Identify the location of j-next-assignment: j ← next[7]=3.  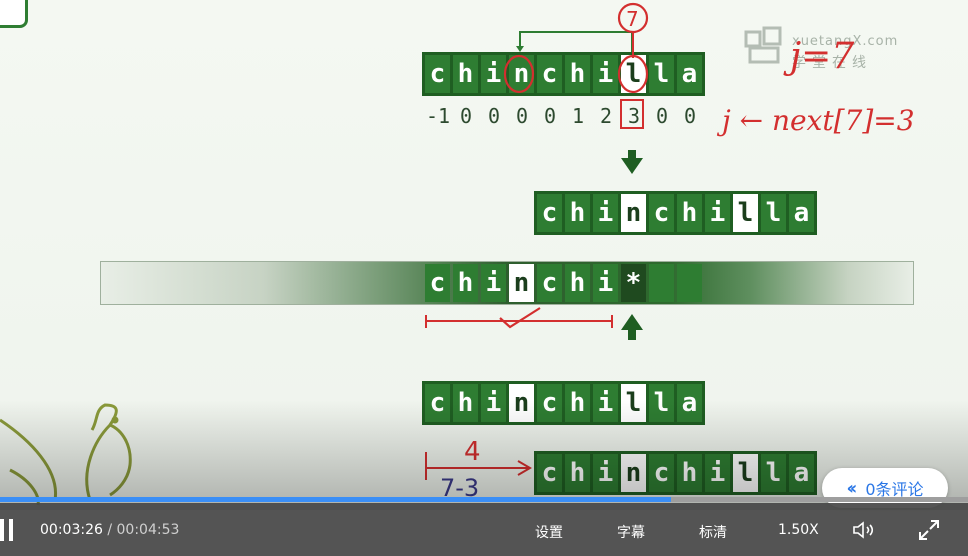
(815, 120).